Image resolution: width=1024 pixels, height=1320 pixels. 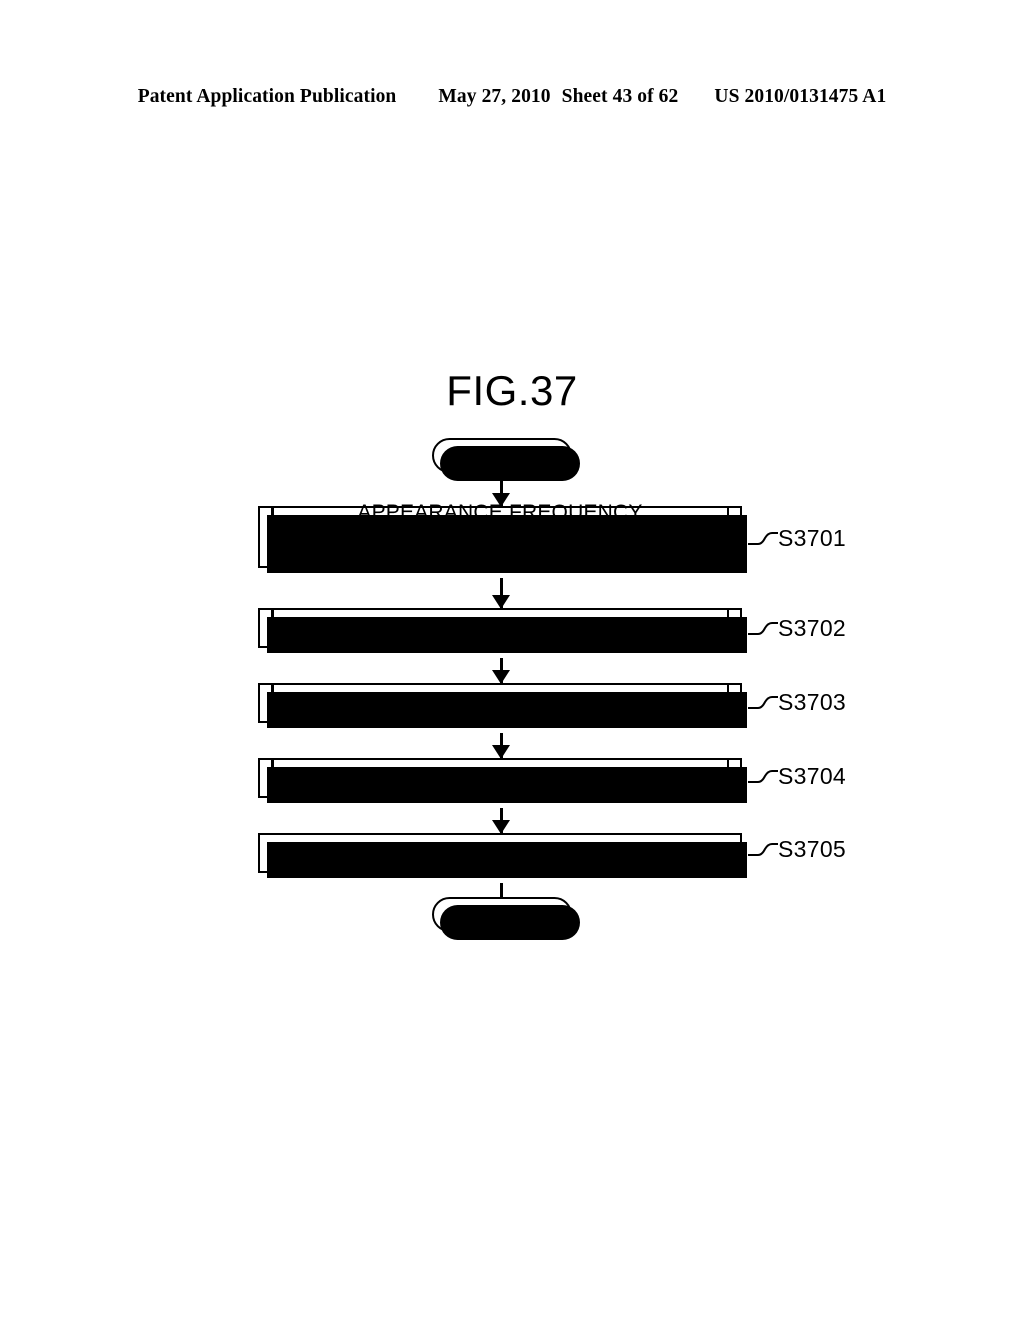 I want to click on flowchart-step-s3705-label: RETRIEVAL RESULT DISPLAY PROCESS, so click(x=500, y=853).